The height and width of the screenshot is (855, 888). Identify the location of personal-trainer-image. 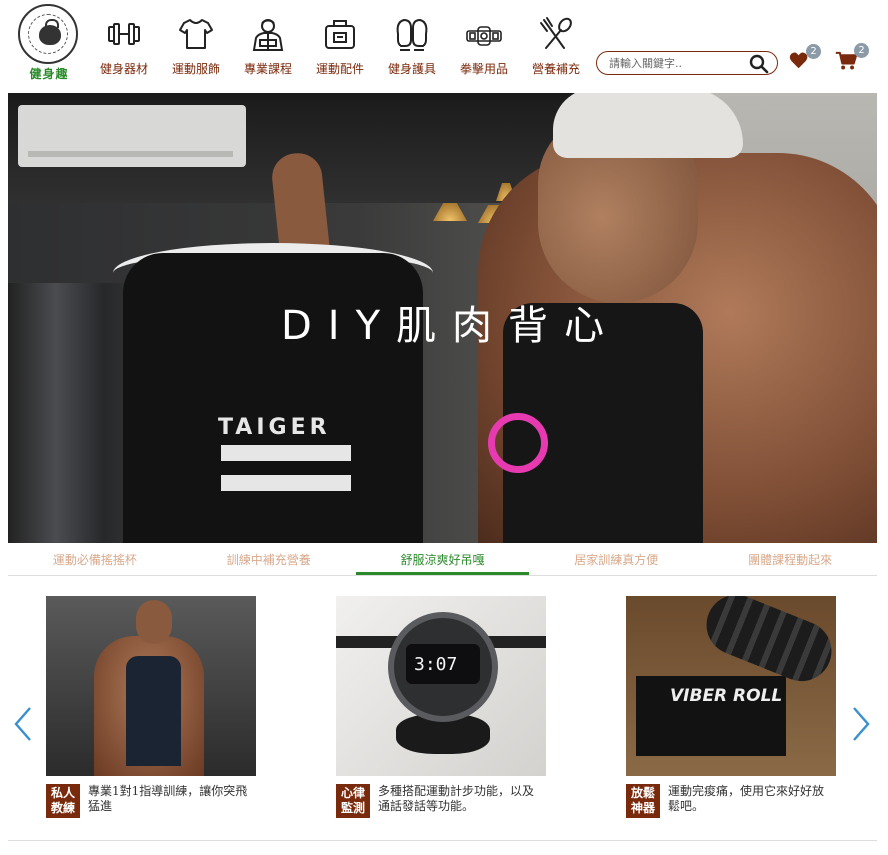
(151, 686).